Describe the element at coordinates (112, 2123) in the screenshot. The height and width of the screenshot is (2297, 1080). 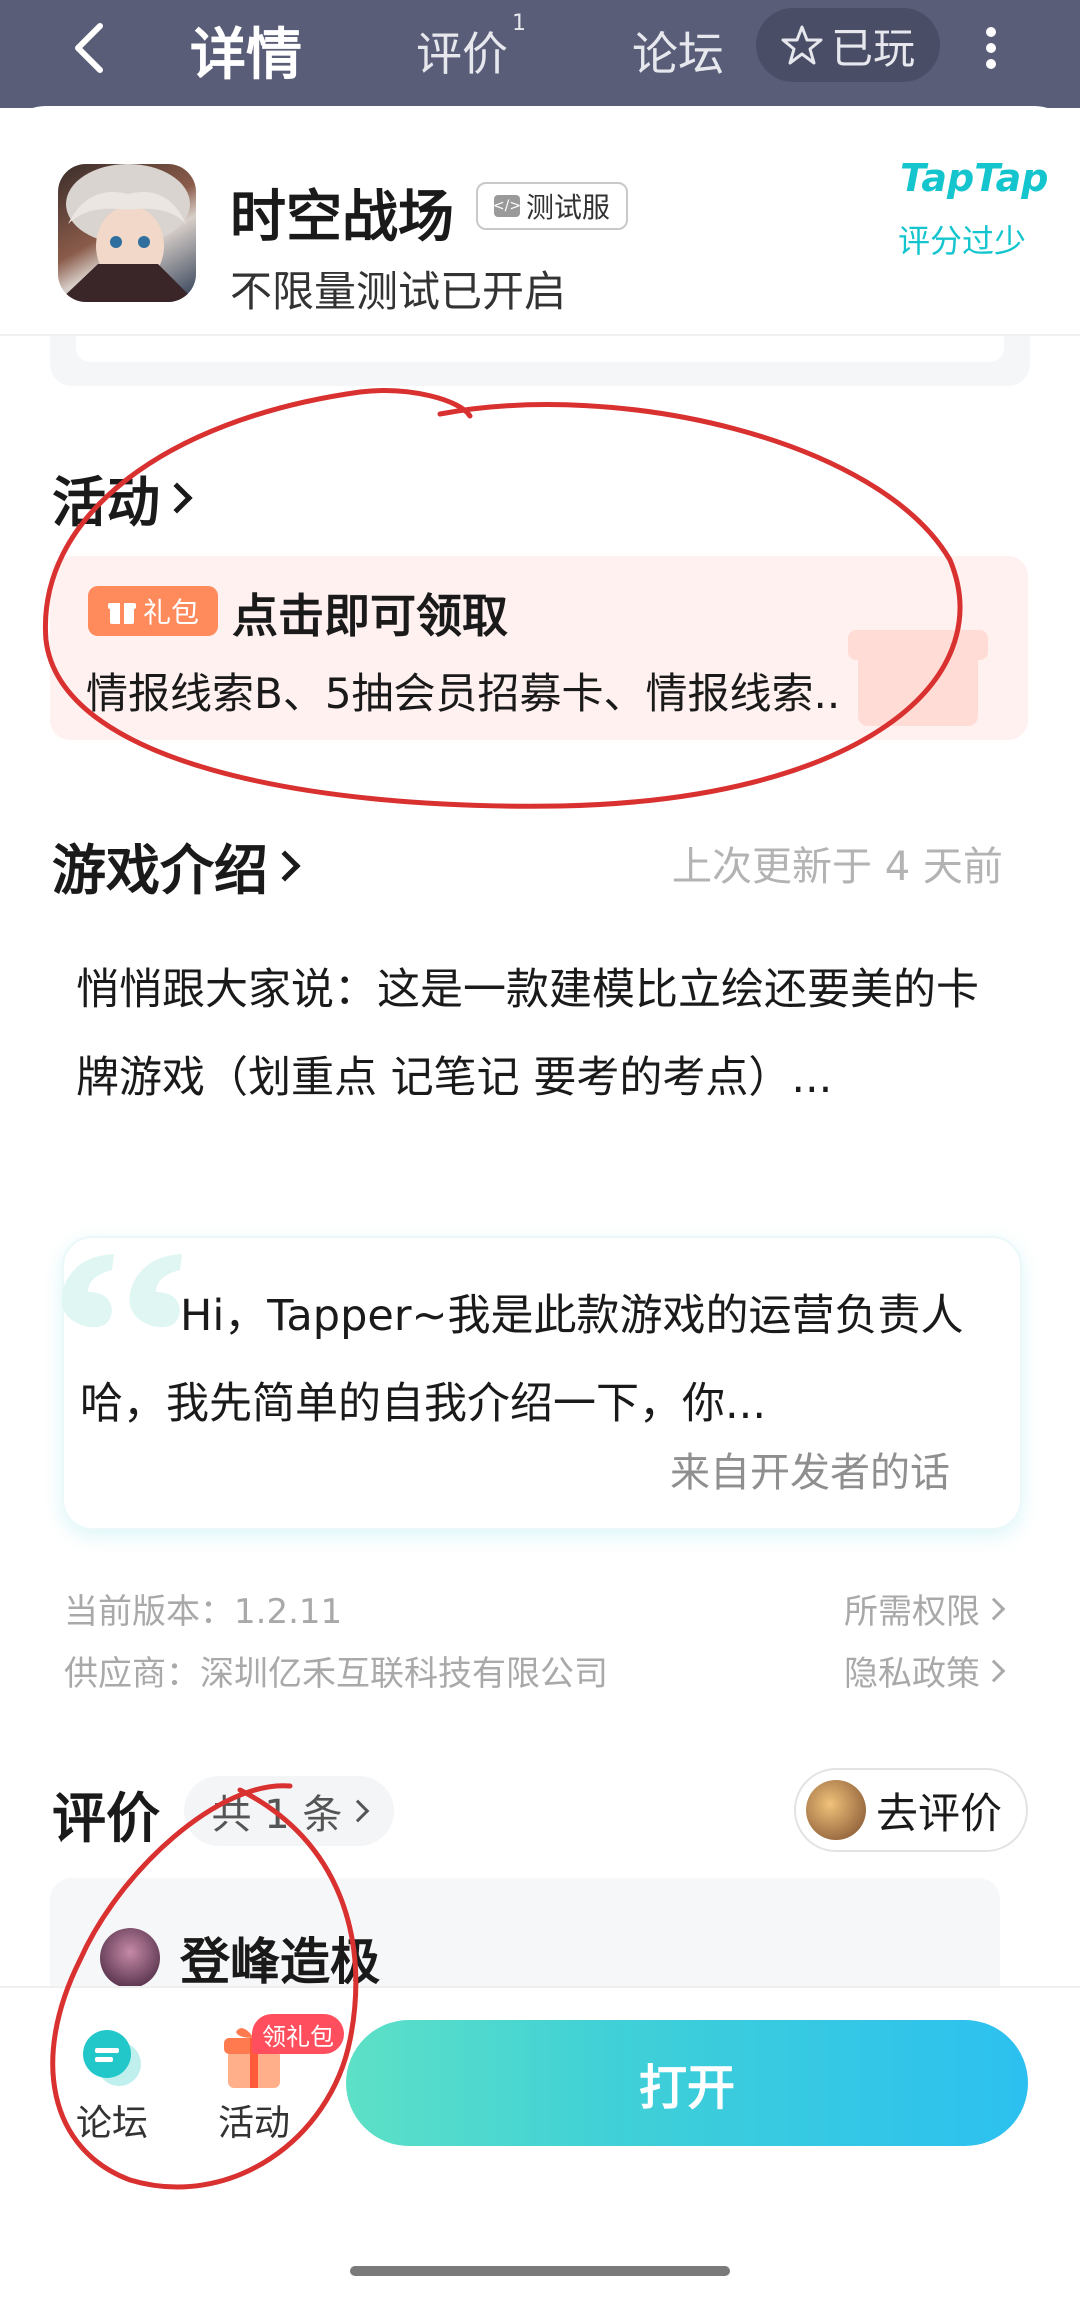
I see `forum-label: 论坛` at that location.